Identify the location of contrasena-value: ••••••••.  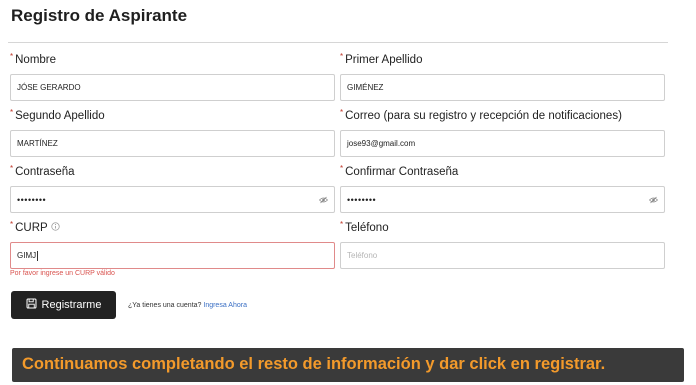
(32, 199).